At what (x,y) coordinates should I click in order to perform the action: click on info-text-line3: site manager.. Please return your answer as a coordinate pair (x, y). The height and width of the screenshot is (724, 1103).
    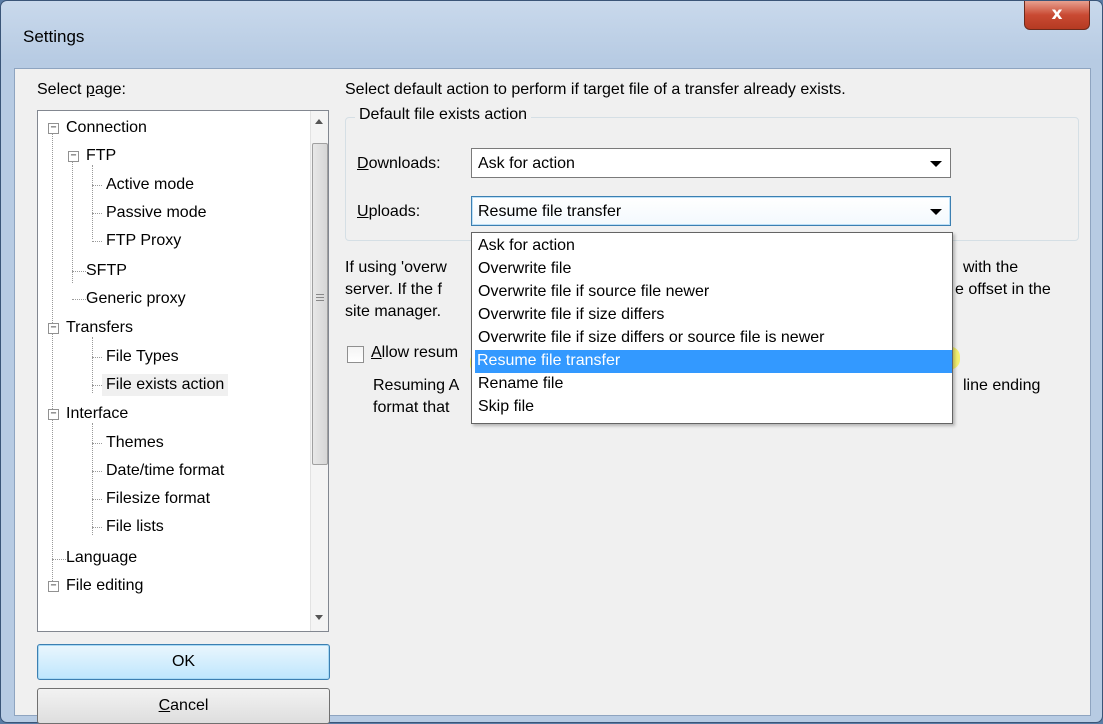
    Looking at the image, I should click on (393, 311).